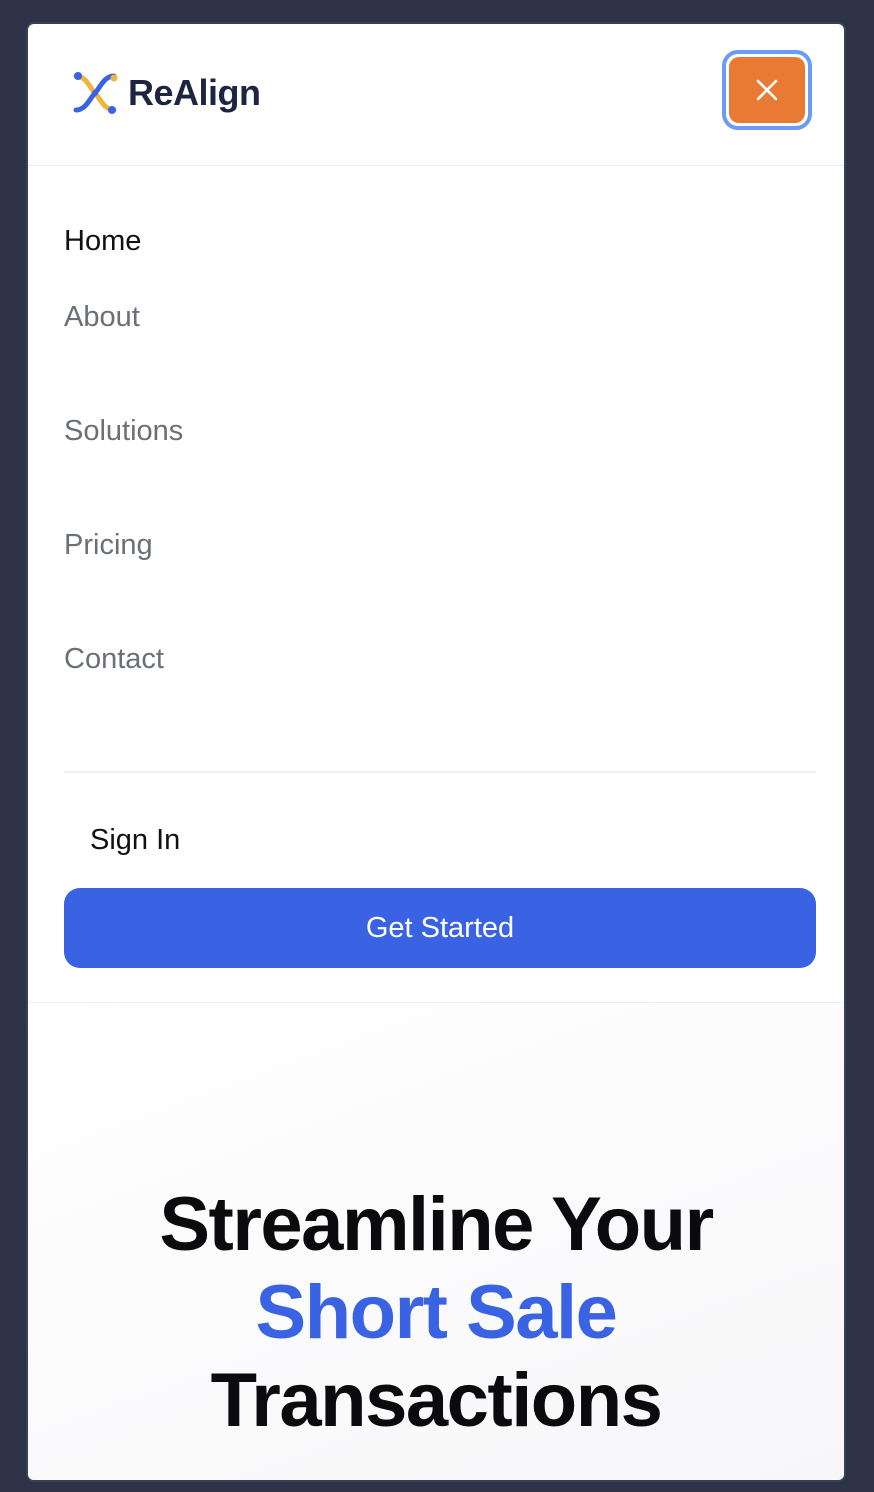 This screenshot has width=874, height=1492. What do you see at coordinates (440, 413) in the screenshot?
I see `nav-item-solutions: Solutions` at bounding box center [440, 413].